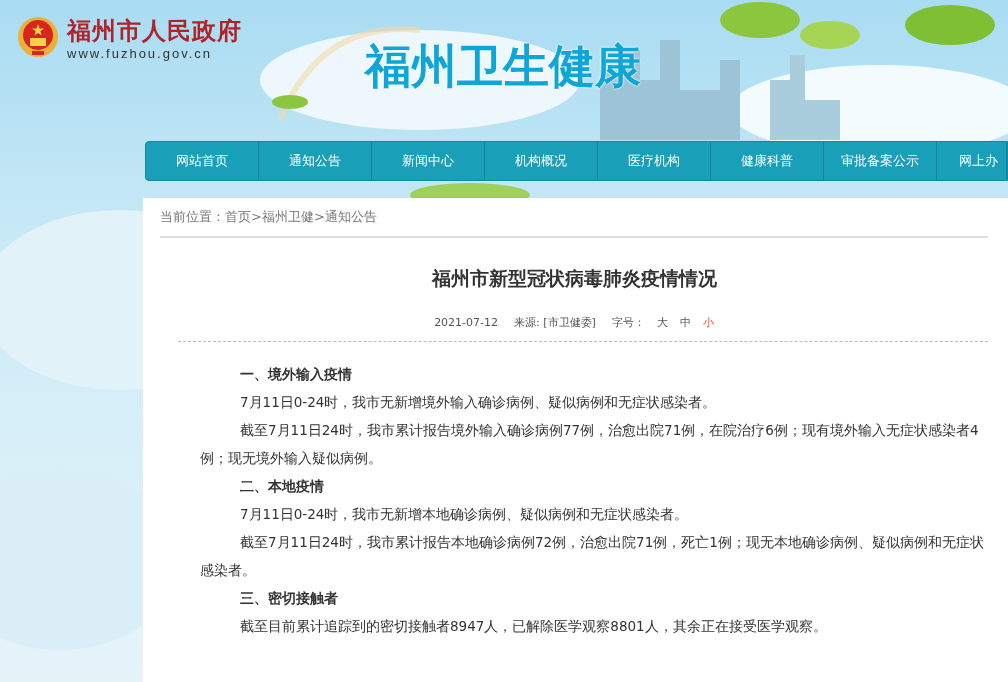  What do you see at coordinates (478, 402) in the screenshot?
I see `article-paragraph: 7月11日0-24时，我市无新增境外输入确诊病例、疑似病例和无症状感染者。` at bounding box center [478, 402].